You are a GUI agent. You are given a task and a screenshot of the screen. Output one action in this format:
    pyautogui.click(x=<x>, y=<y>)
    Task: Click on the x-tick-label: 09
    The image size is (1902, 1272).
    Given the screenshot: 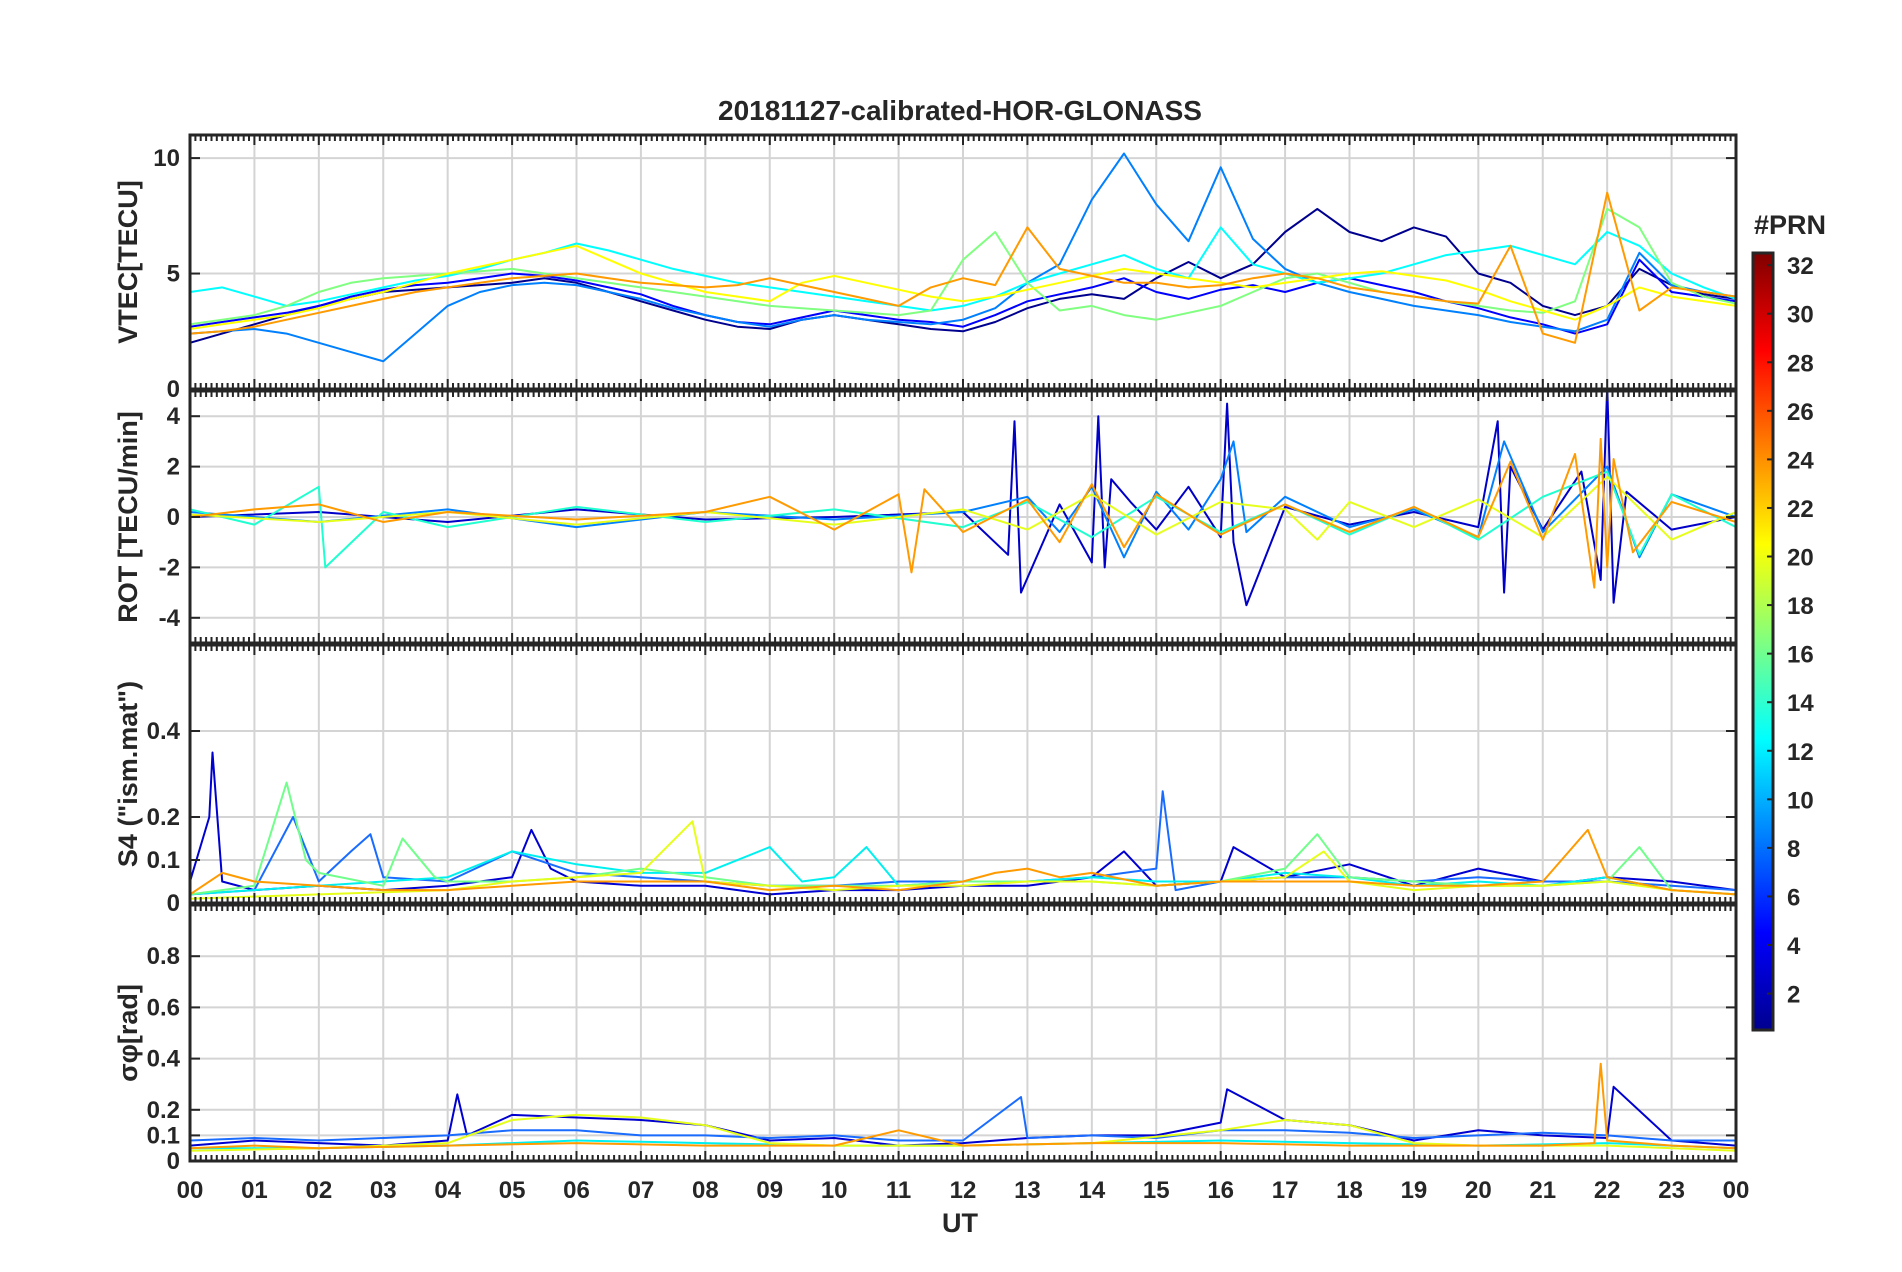 What is the action you would take?
    pyautogui.click(x=769, y=1190)
    